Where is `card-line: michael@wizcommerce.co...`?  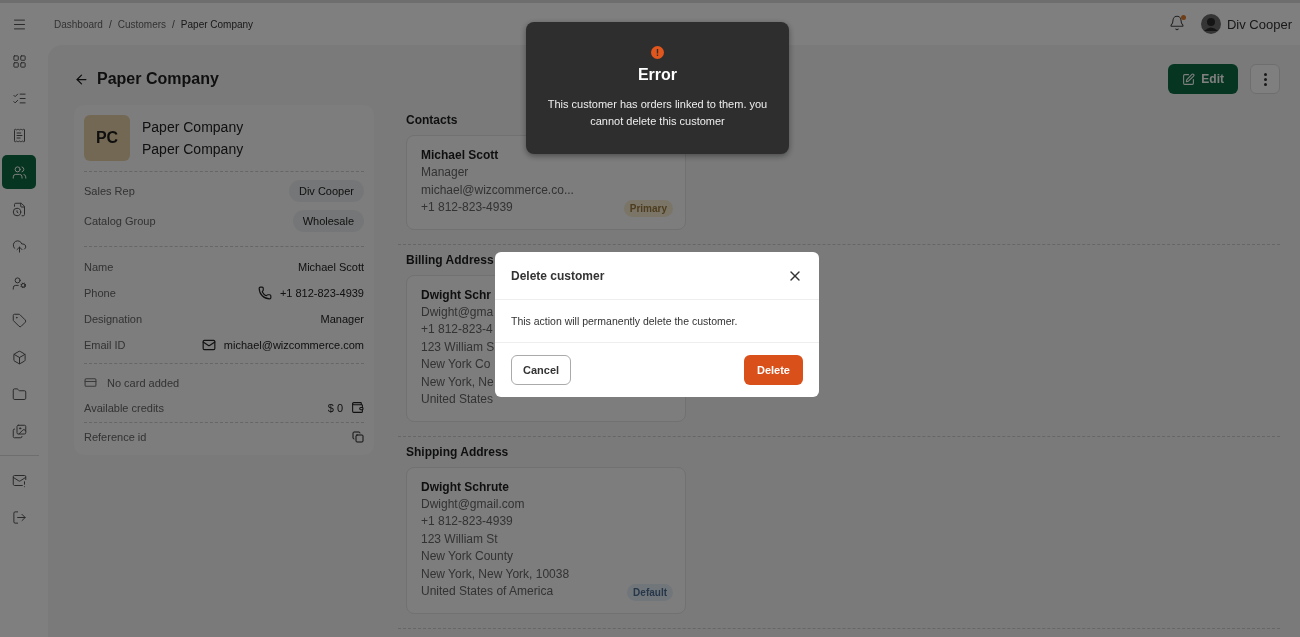 card-line: michael@wizcommerce.co... is located at coordinates (497, 190).